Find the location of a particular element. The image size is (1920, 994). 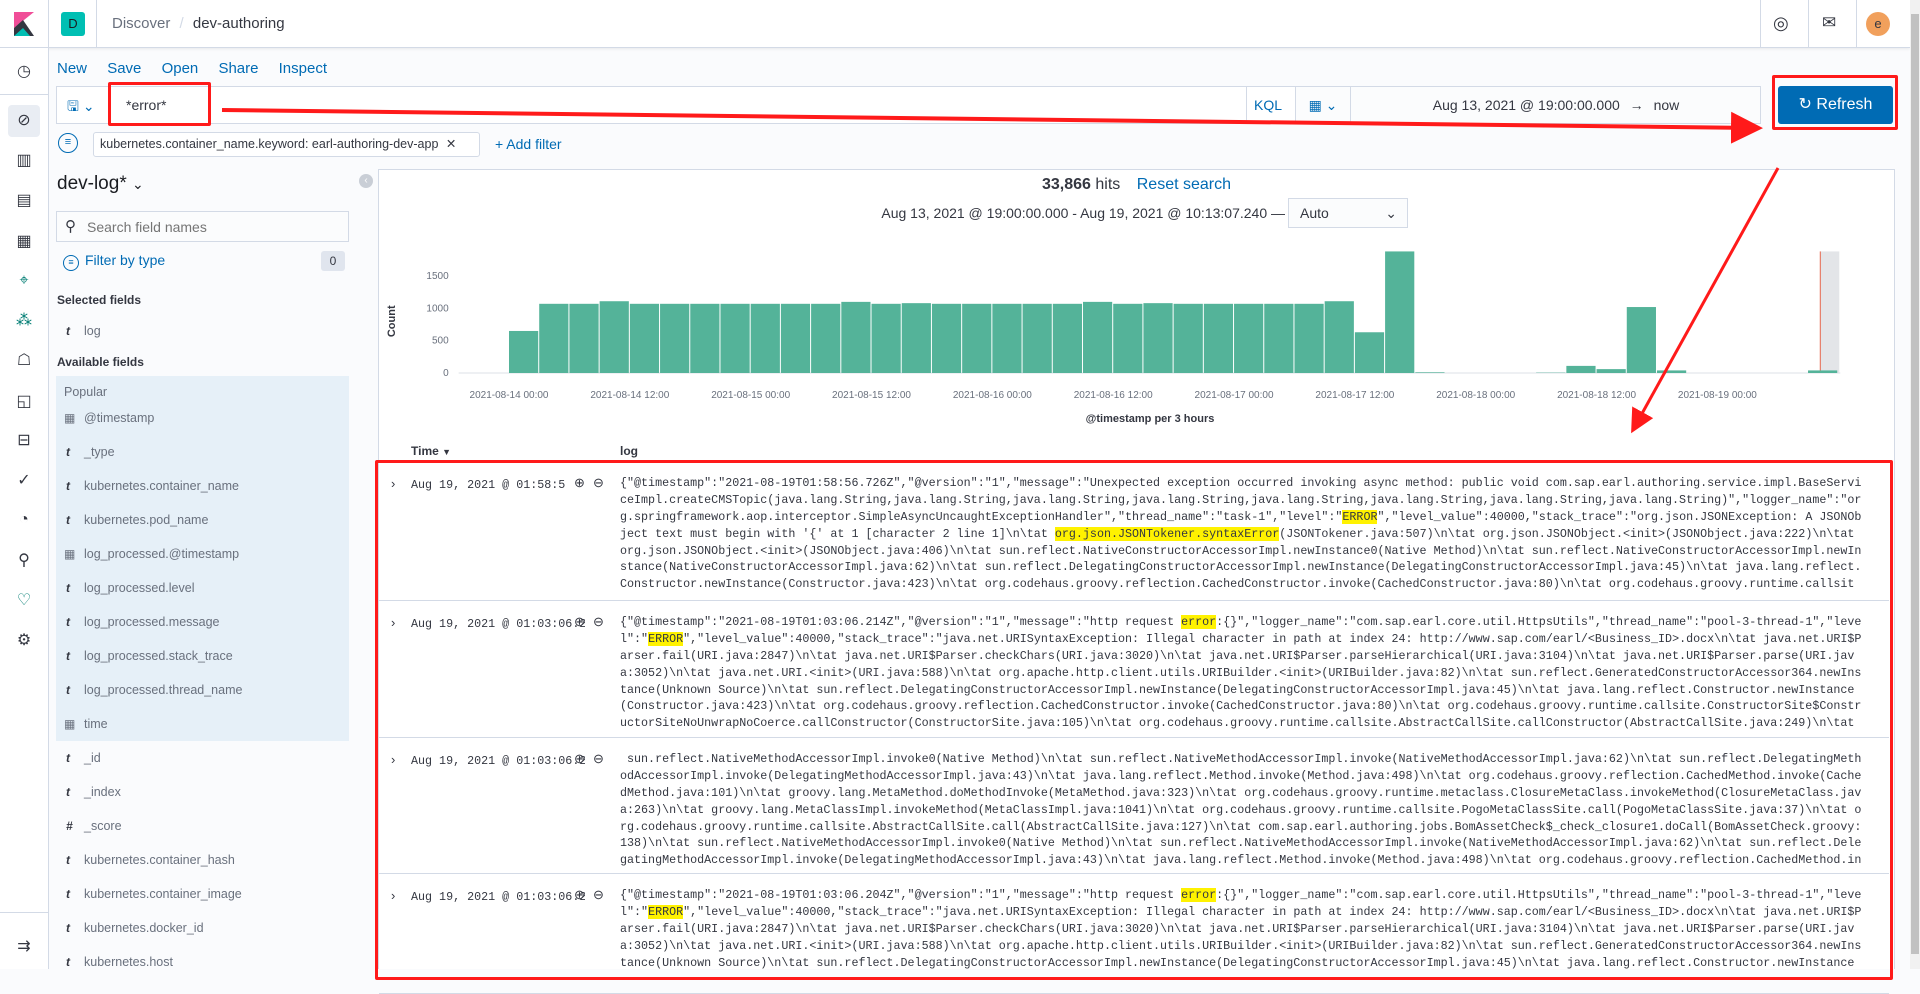

kibana-logo is located at coordinates (24, 24).